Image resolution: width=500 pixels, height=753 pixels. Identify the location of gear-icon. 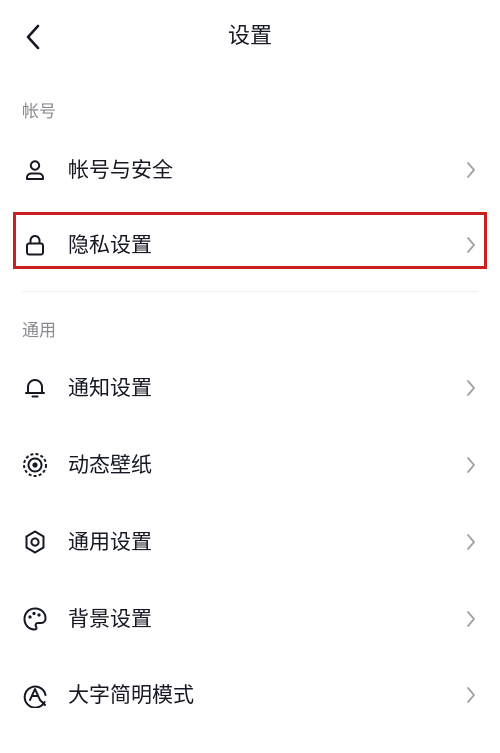
(35, 542).